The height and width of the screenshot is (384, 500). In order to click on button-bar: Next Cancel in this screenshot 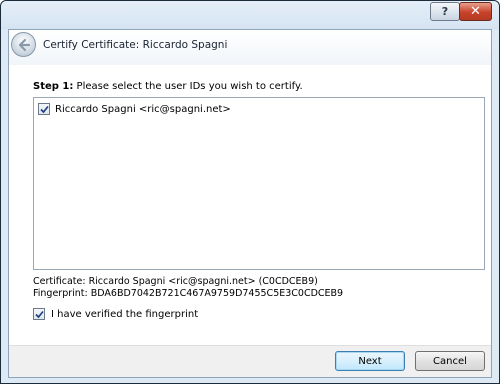, I will do `click(250, 361)`.